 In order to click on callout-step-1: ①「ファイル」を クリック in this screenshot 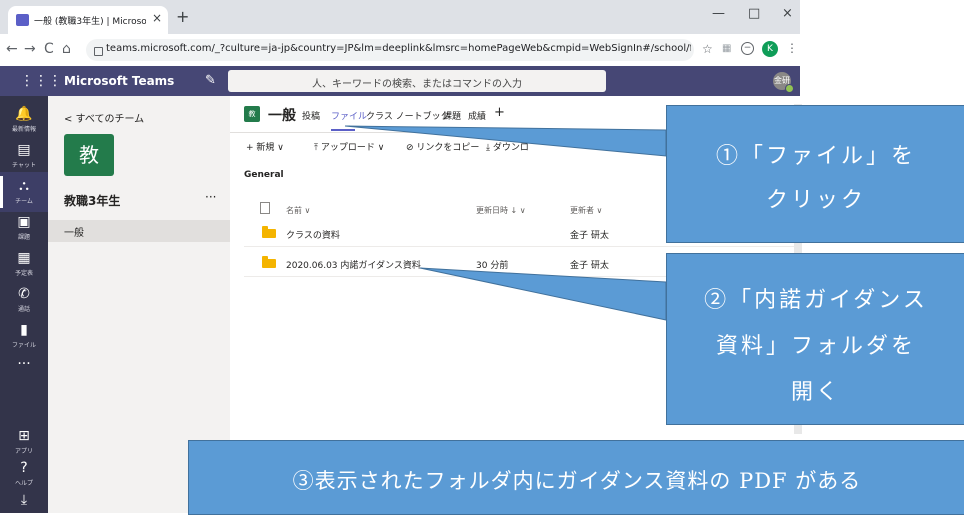, I will do `click(815, 174)`.